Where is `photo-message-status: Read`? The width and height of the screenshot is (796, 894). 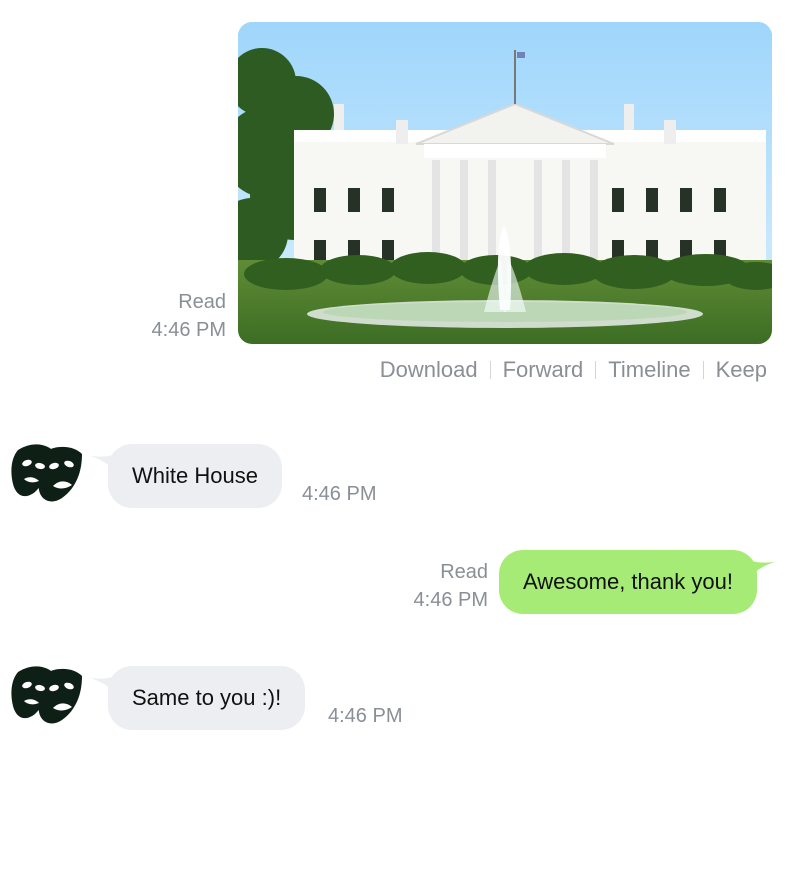 photo-message-status: Read is located at coordinates (202, 302).